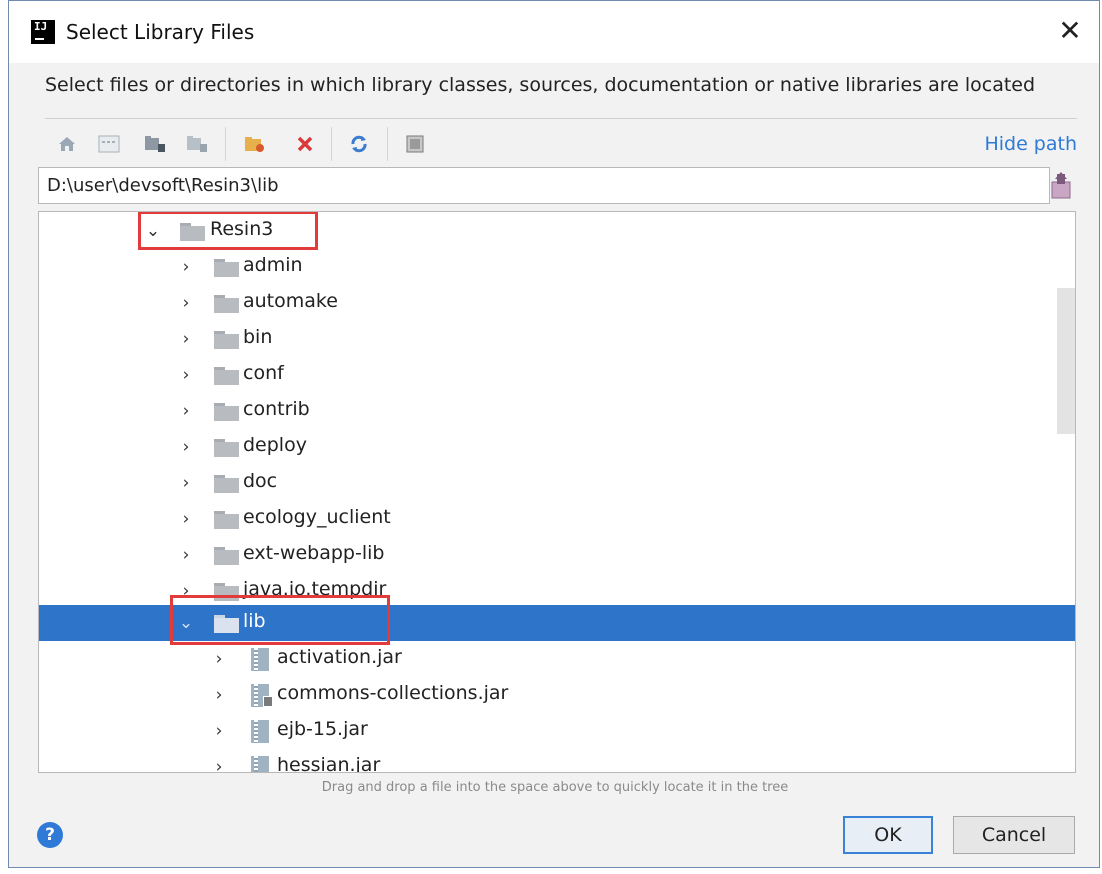  Describe the element at coordinates (557, 267) in the screenshot. I see `tree-node-folder: › admin` at that location.